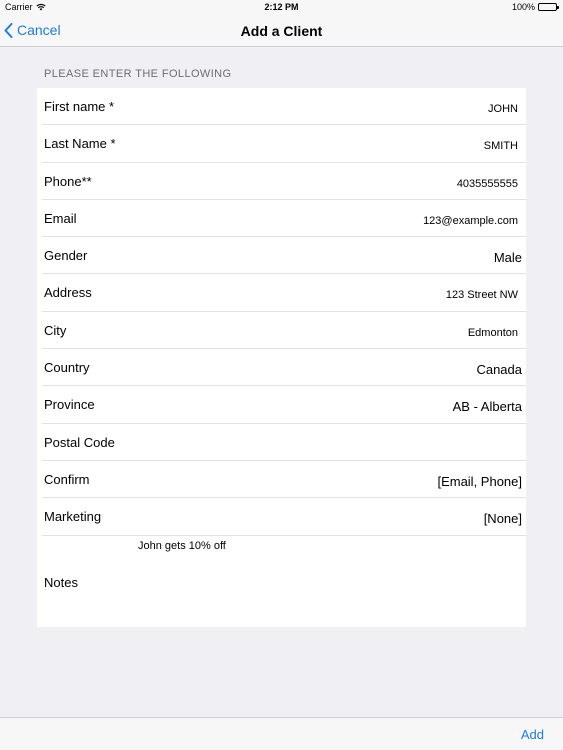 The image size is (563, 750). I want to click on add-button: Add, so click(532, 734).